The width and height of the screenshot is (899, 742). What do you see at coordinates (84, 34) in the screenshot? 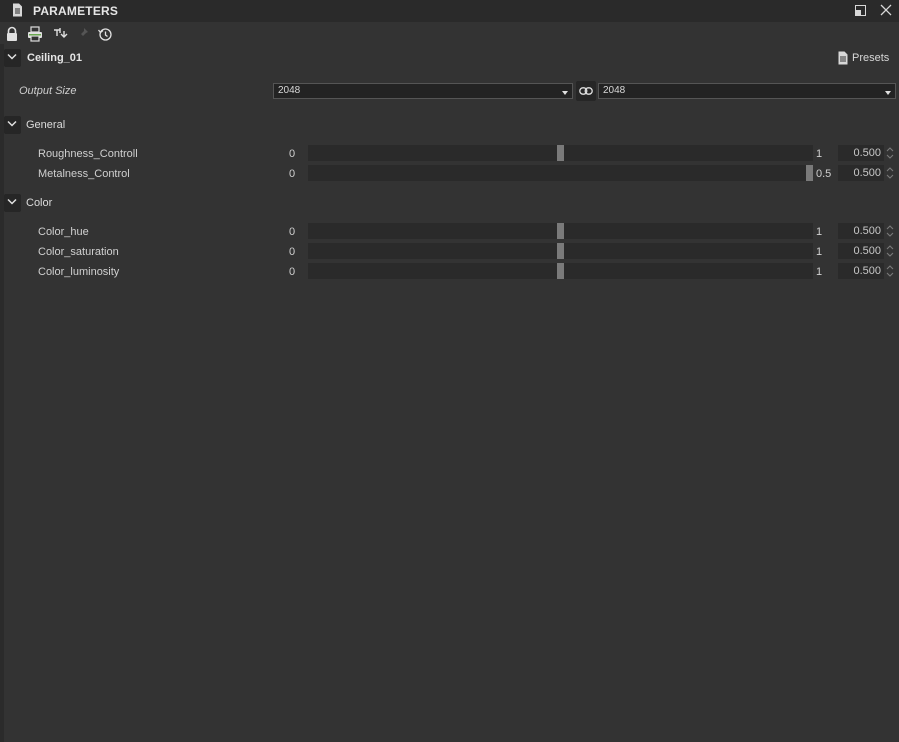
I see `pin-icon` at bounding box center [84, 34].